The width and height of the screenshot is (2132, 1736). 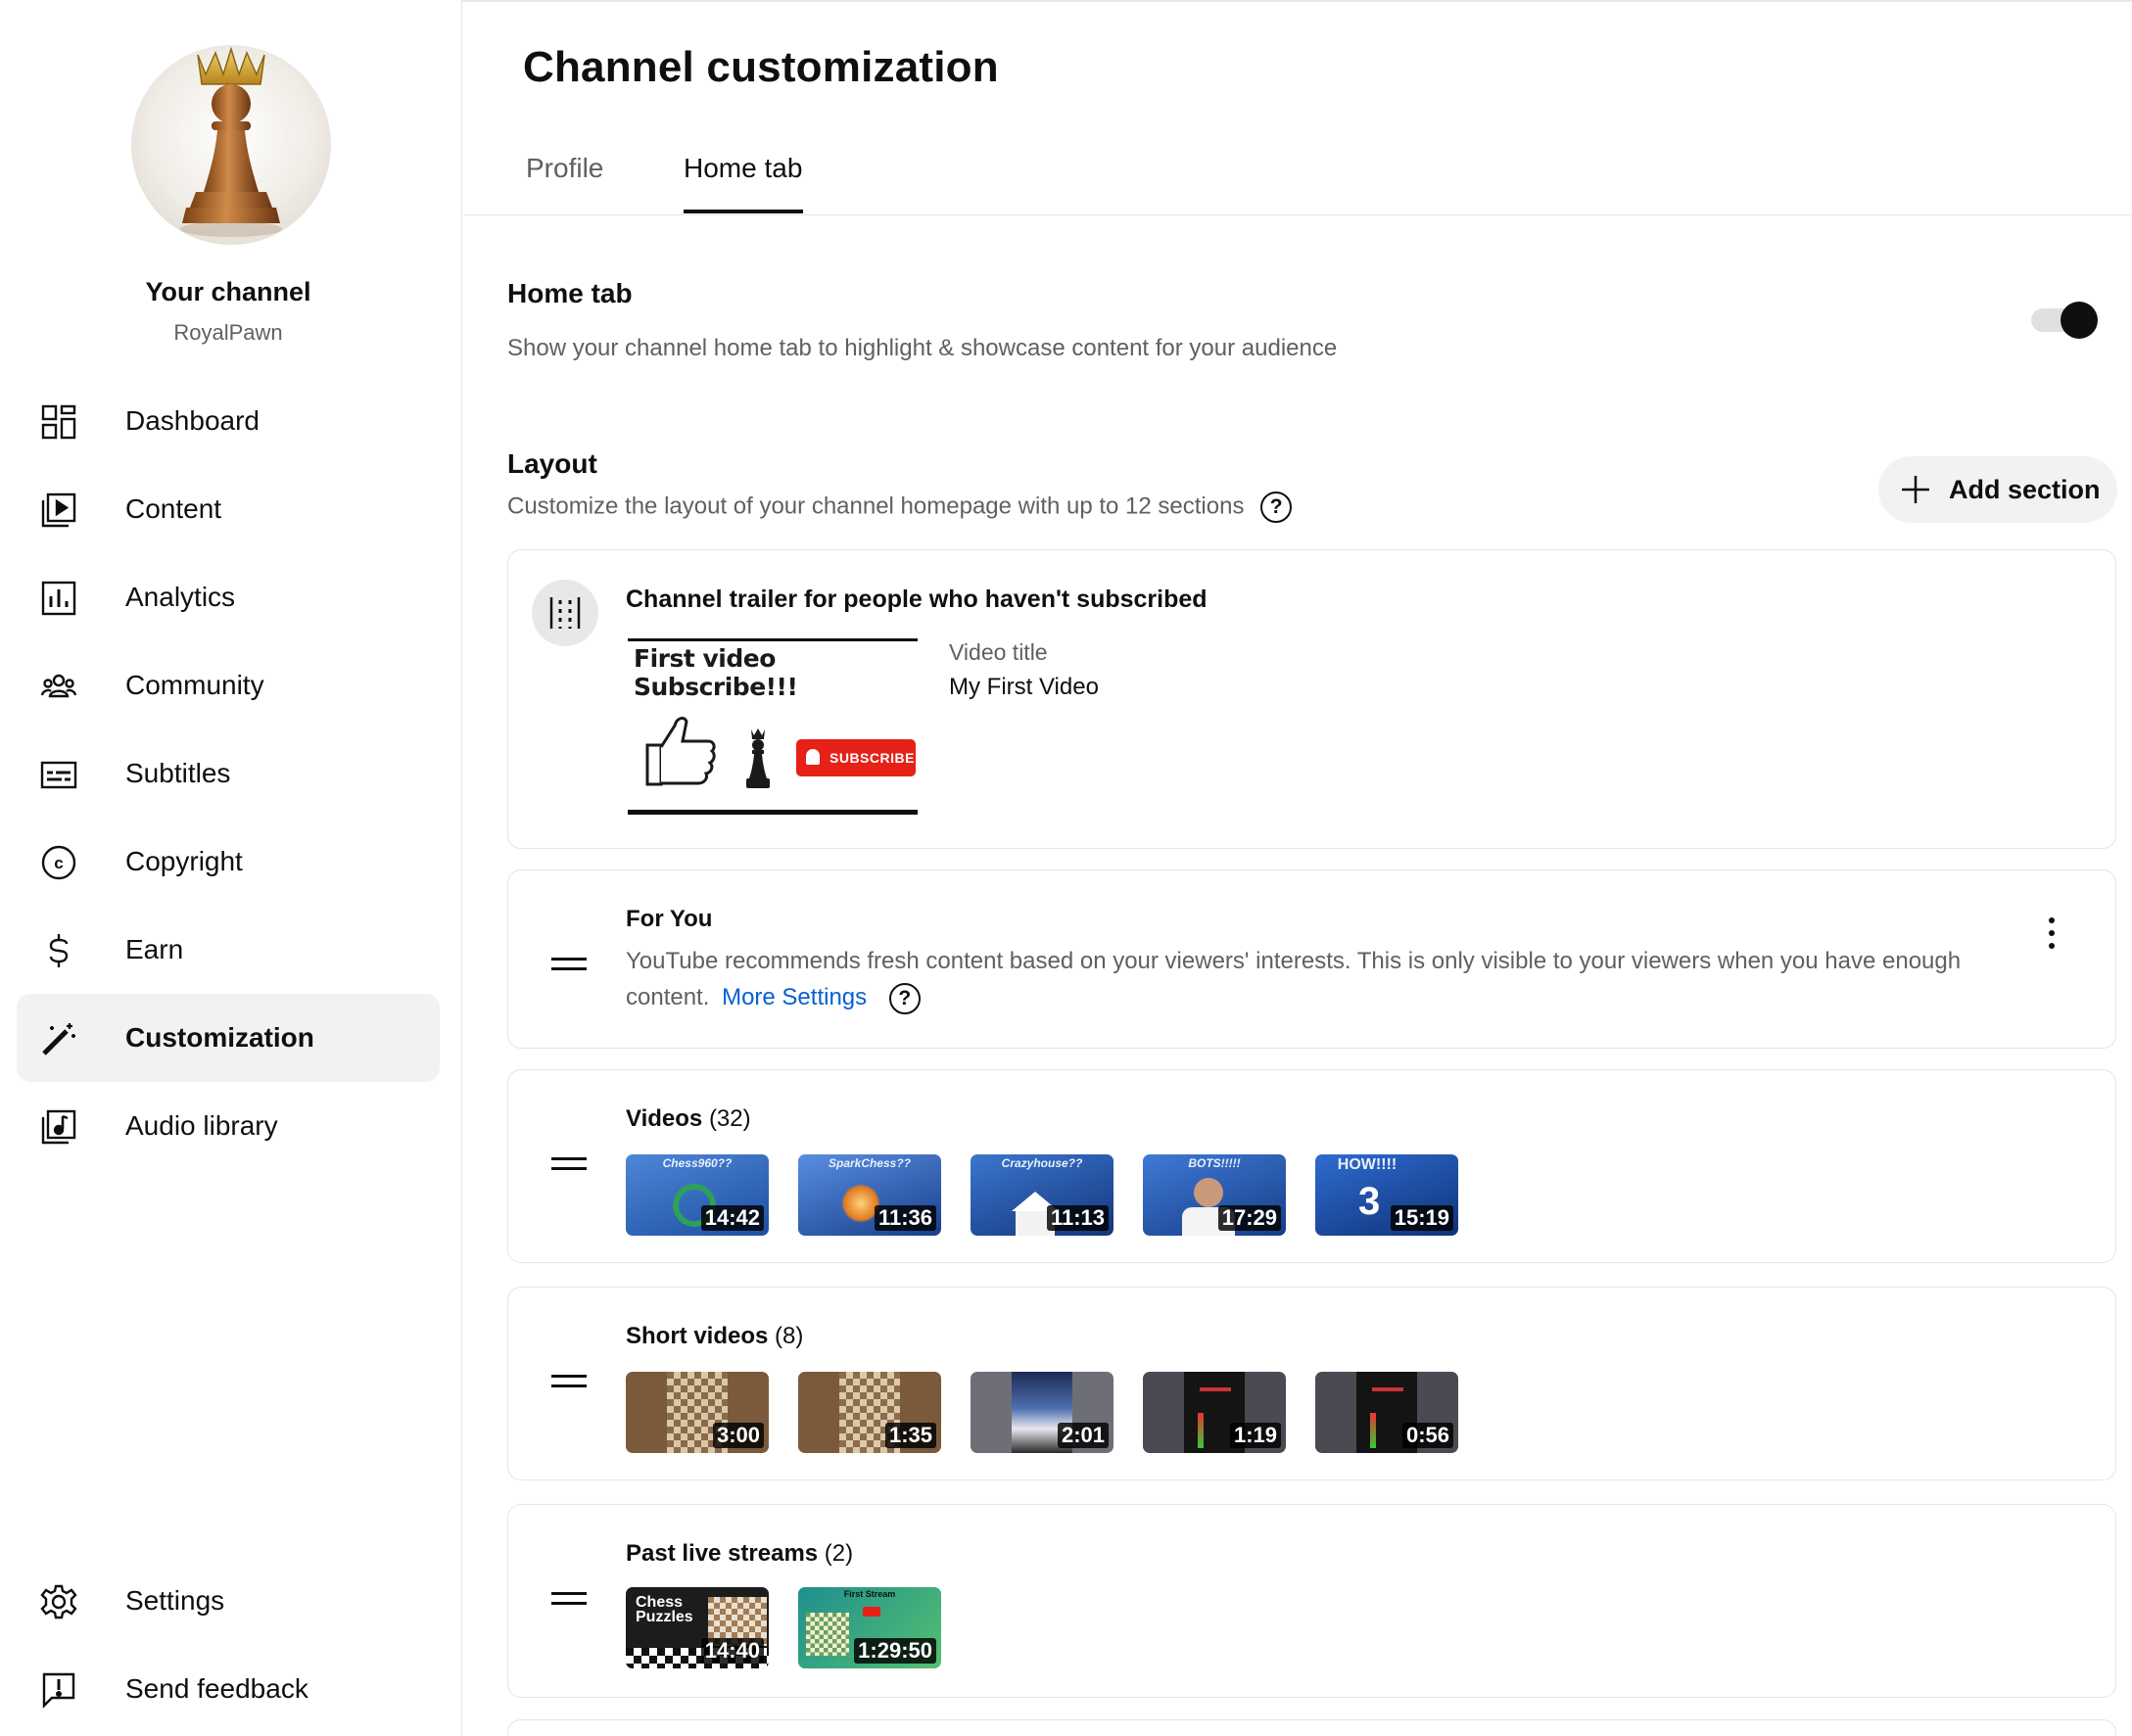 I want to click on short-thumbnail: 2:01, so click(x=1042, y=1412).